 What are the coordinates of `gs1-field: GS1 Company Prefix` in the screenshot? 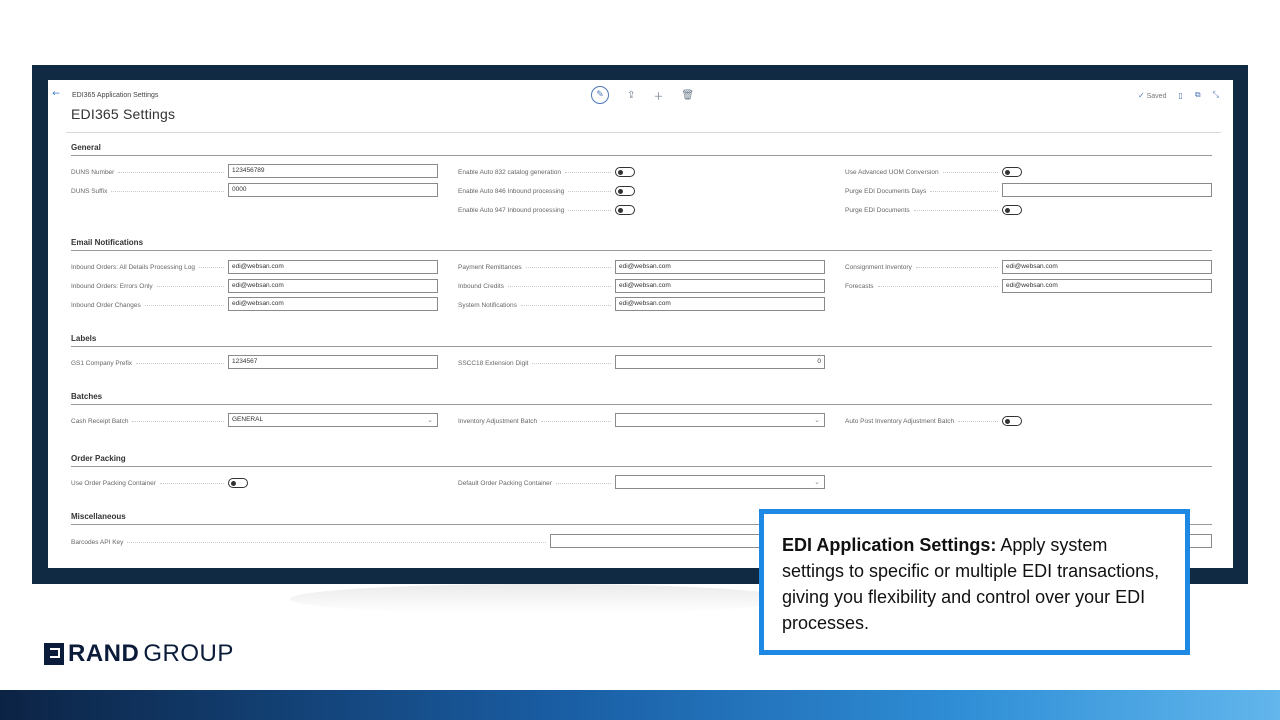 It's located at (149, 363).